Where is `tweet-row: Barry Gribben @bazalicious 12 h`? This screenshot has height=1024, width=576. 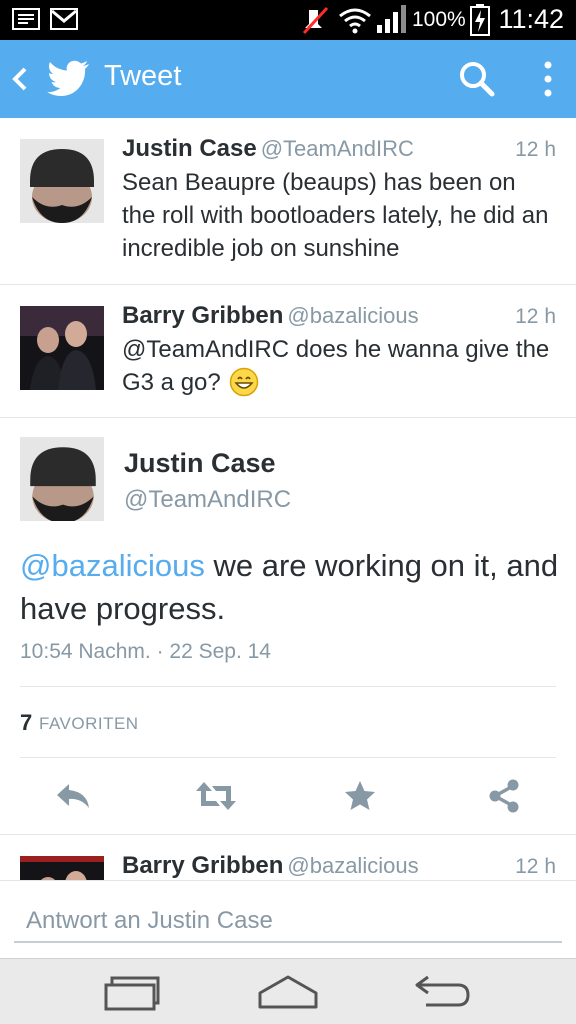 tweet-row: Barry Gribben @bazalicious 12 h is located at coordinates (288, 857).